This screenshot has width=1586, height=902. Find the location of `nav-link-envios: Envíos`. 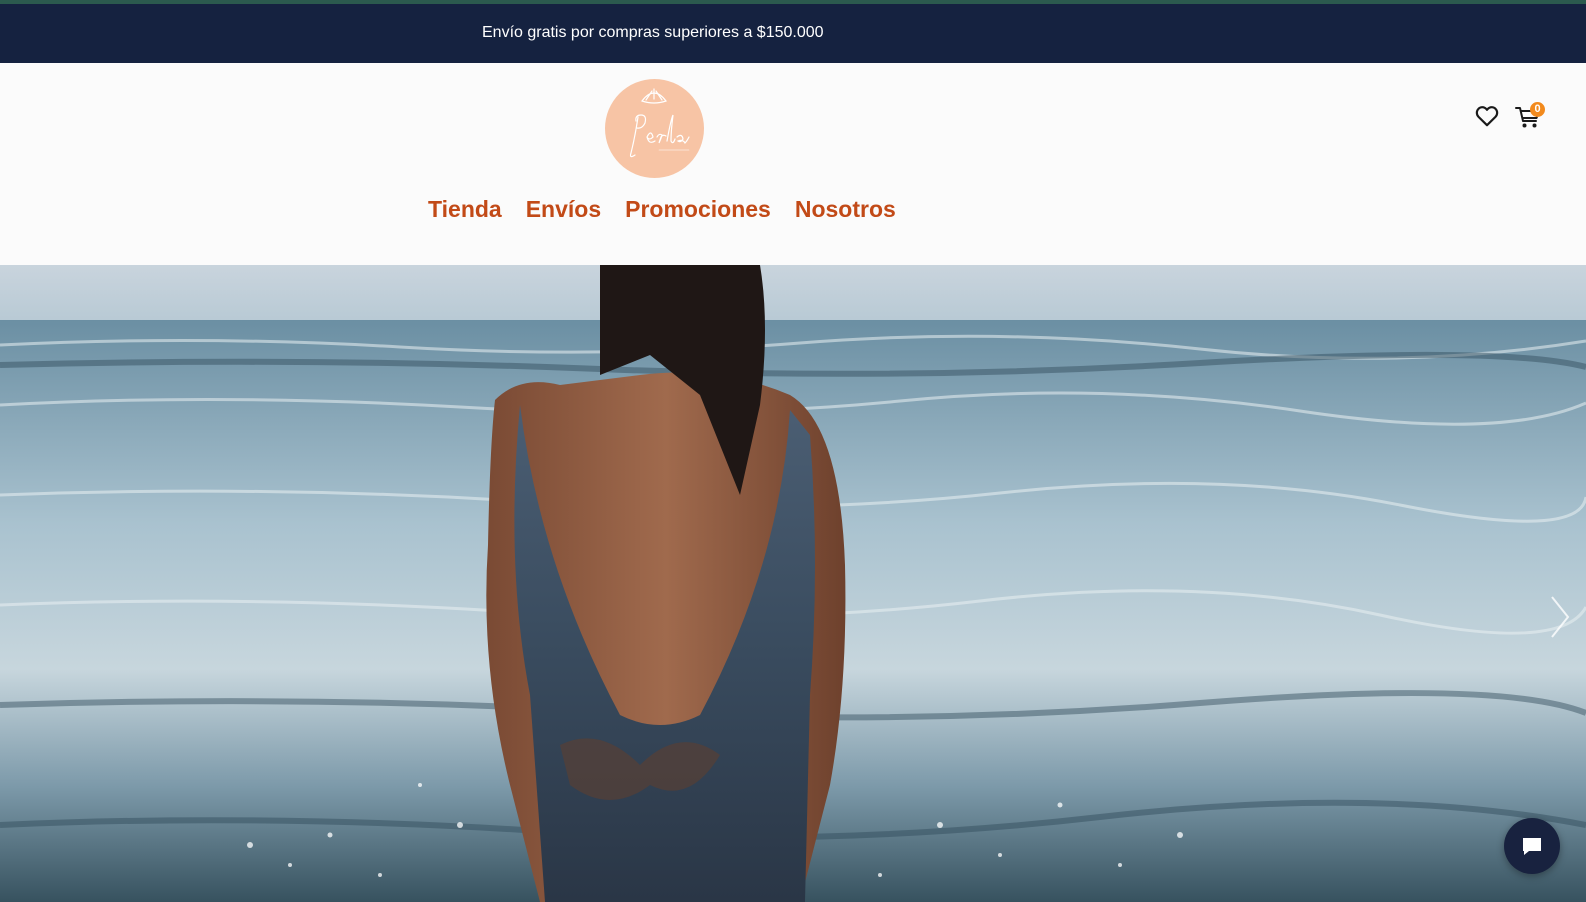

nav-link-envios: Envíos is located at coordinates (563, 209).